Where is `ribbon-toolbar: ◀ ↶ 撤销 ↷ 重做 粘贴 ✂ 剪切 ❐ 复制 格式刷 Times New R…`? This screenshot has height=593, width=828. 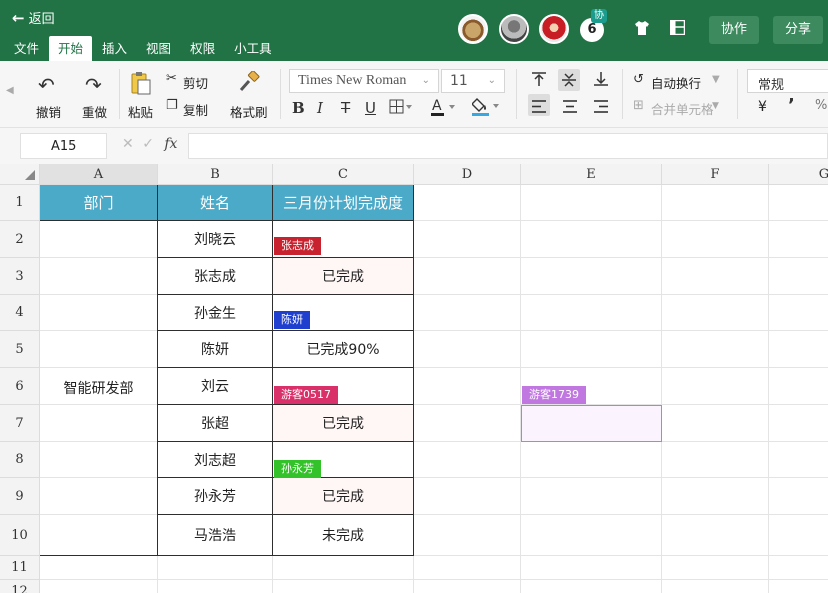
ribbon-toolbar: ◀ ↶ 撤销 ↷ 重做 粘贴 ✂ 剪切 ❐ 复制 格式刷 Times New R… is located at coordinates (414, 94).